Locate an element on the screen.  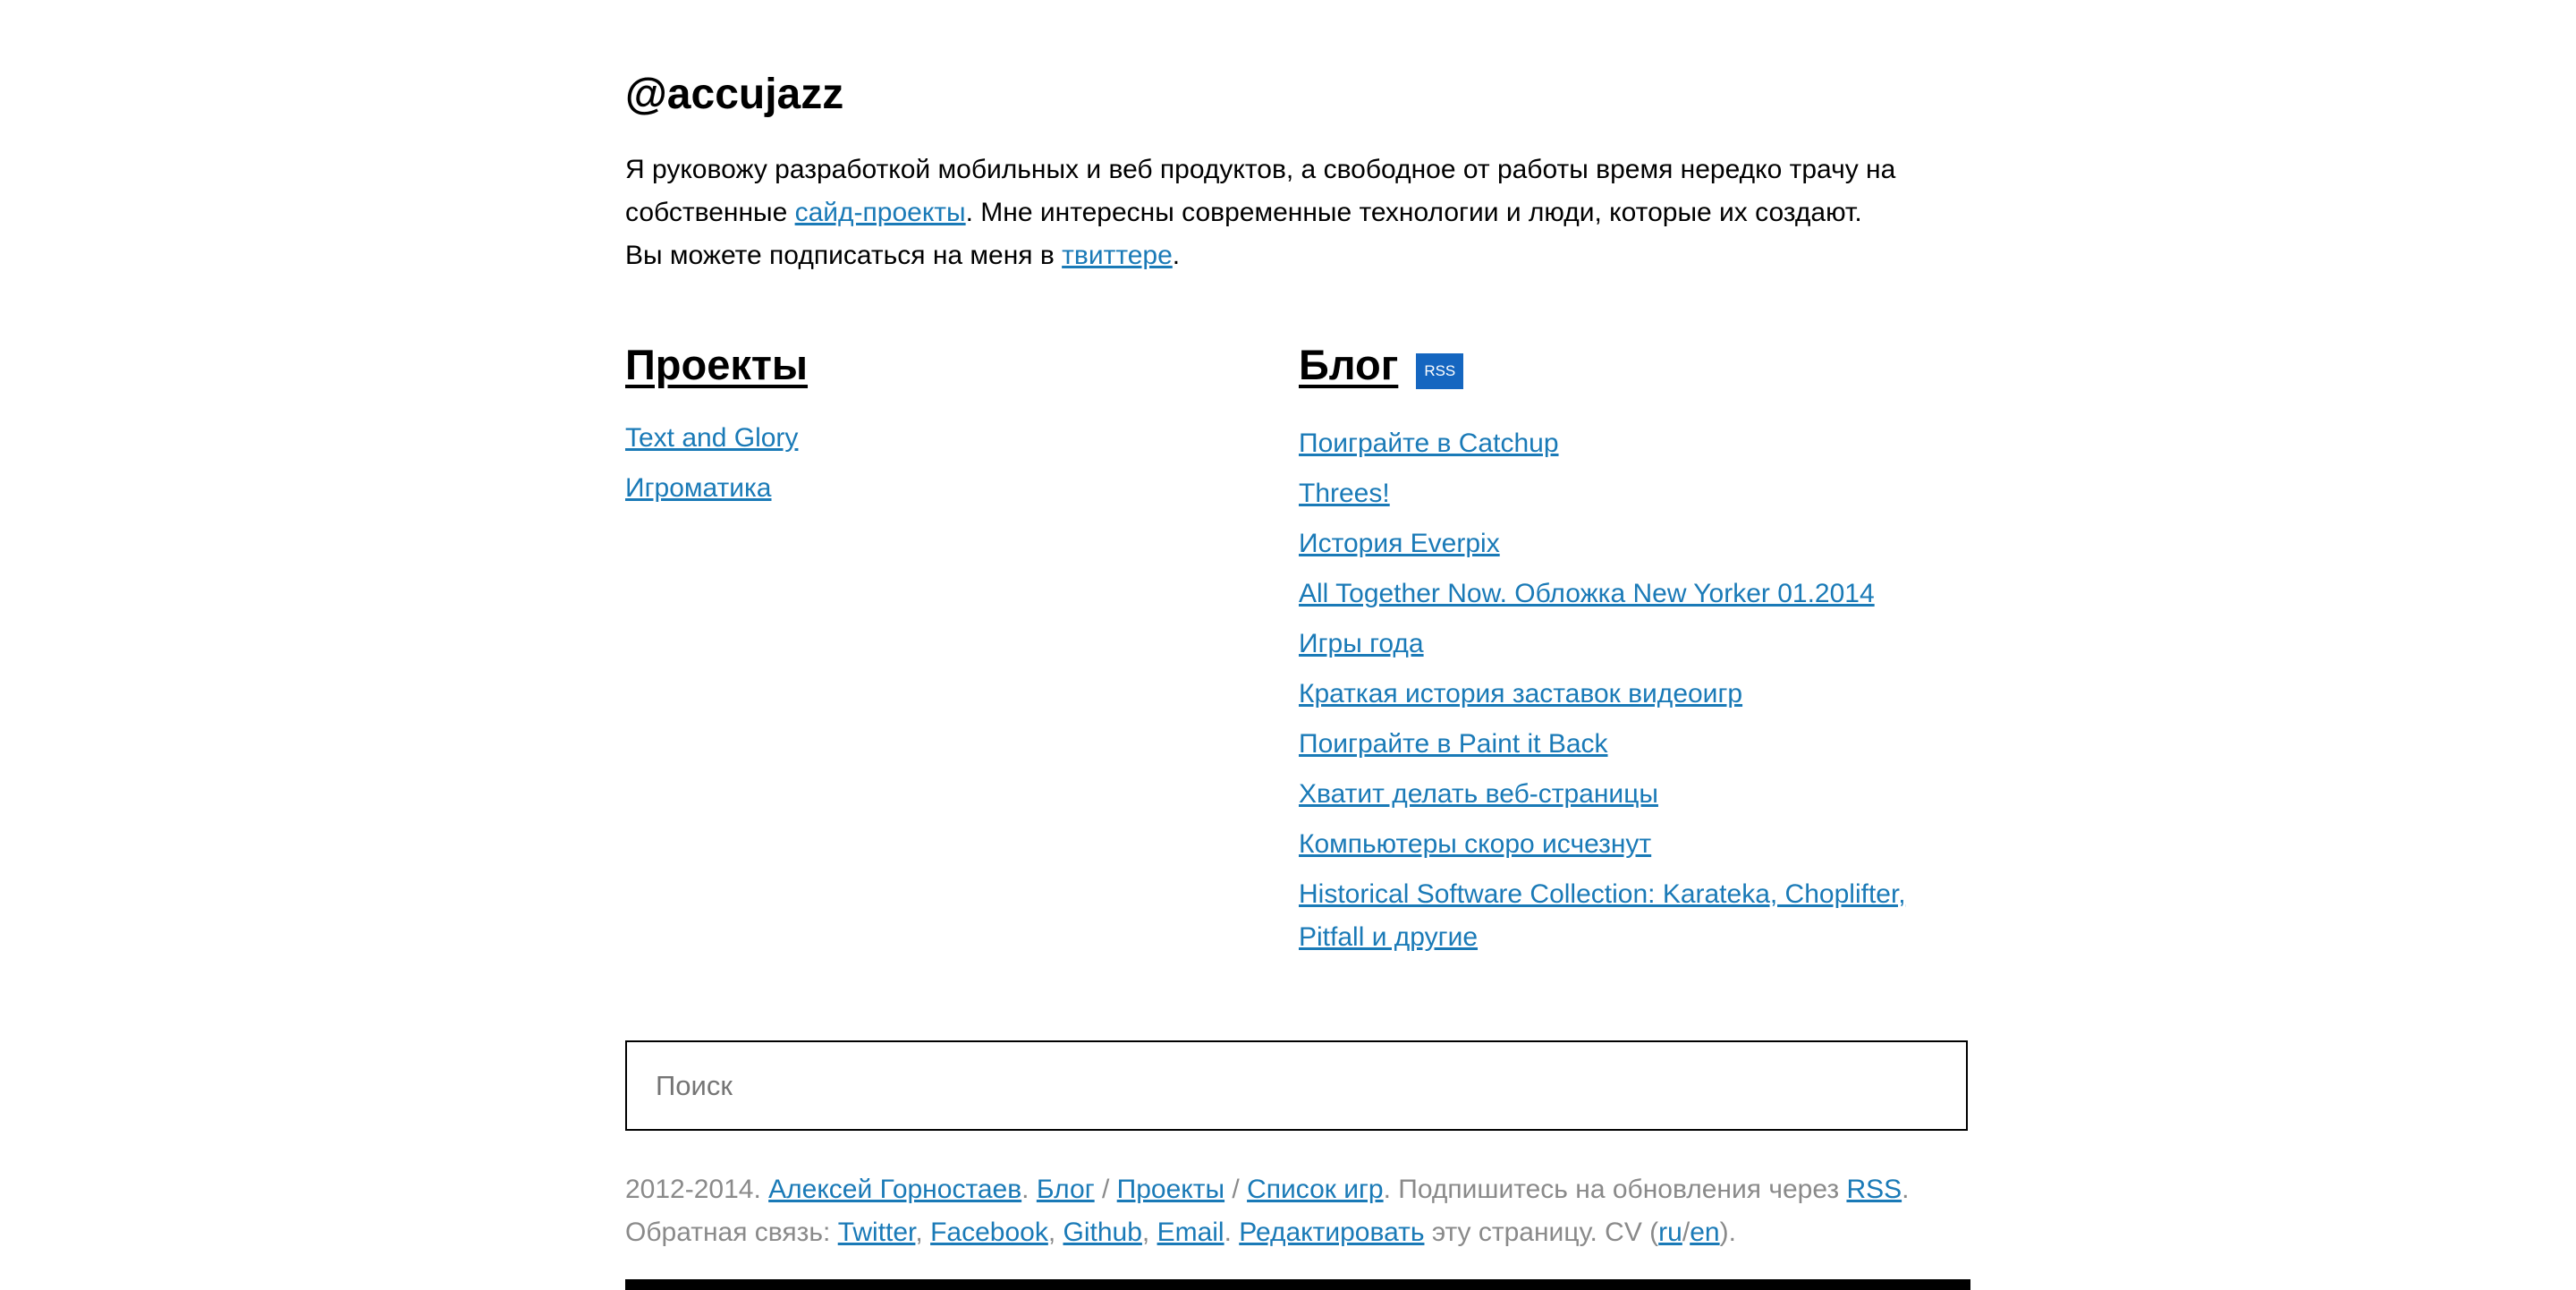
rss-badge-button: RSS is located at coordinates (1440, 371).